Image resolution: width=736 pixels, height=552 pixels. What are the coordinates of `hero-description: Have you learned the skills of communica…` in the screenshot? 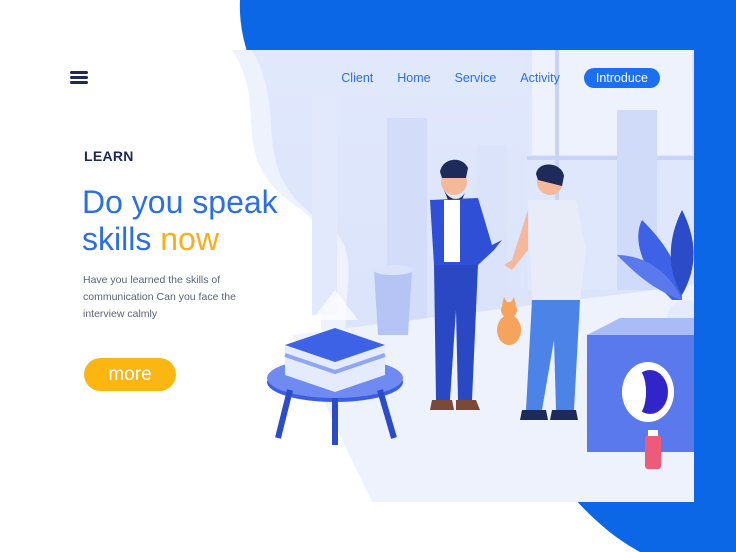 It's located at (159, 297).